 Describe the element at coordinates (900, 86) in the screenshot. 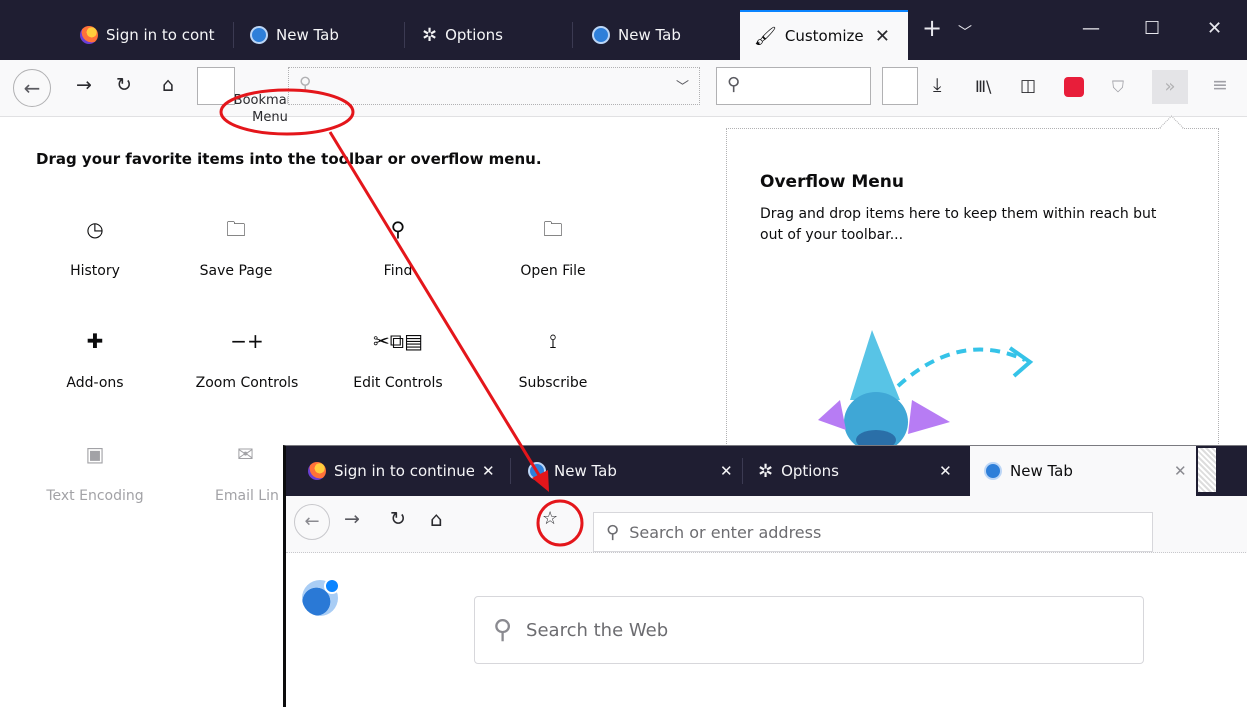

I see `flexible-space` at that location.